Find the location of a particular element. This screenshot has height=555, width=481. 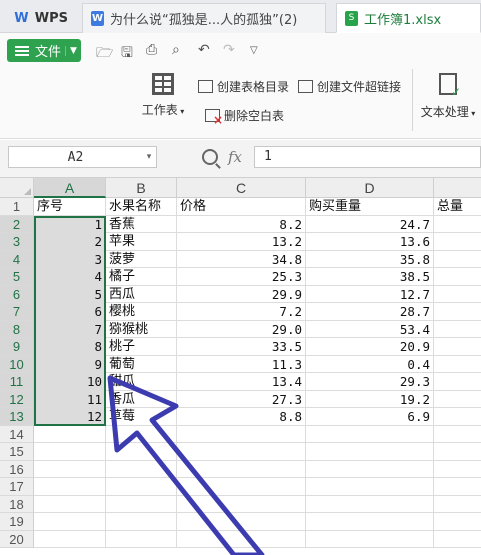

delete-blank-sheet-button: 删除空白表 is located at coordinates (244, 117).